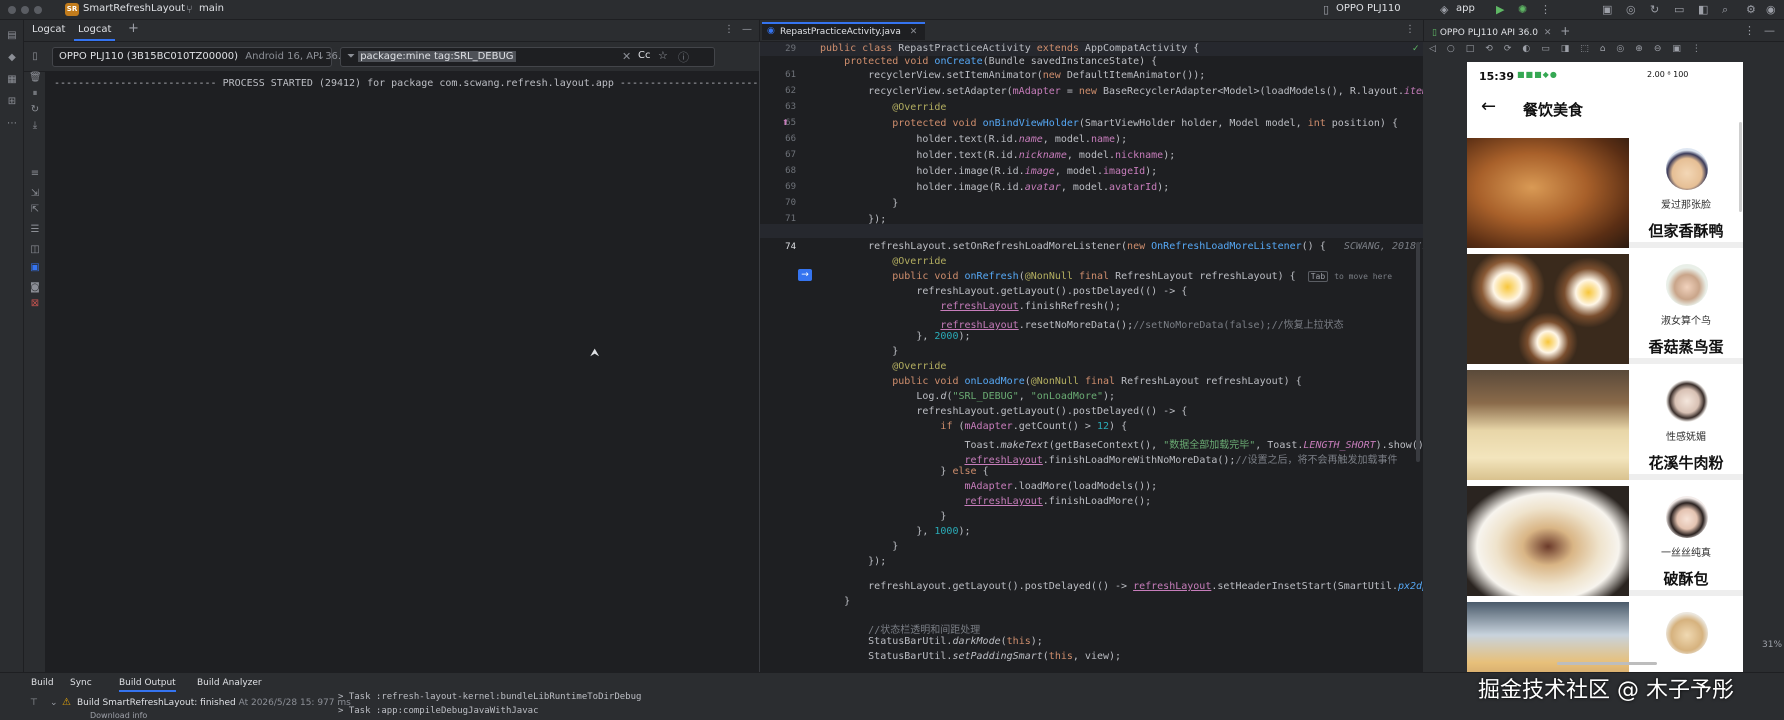 The height and width of the screenshot is (720, 1784). Describe the element at coordinates (895, 531) in the screenshot. I see `code-line: }, 1000);` at that location.